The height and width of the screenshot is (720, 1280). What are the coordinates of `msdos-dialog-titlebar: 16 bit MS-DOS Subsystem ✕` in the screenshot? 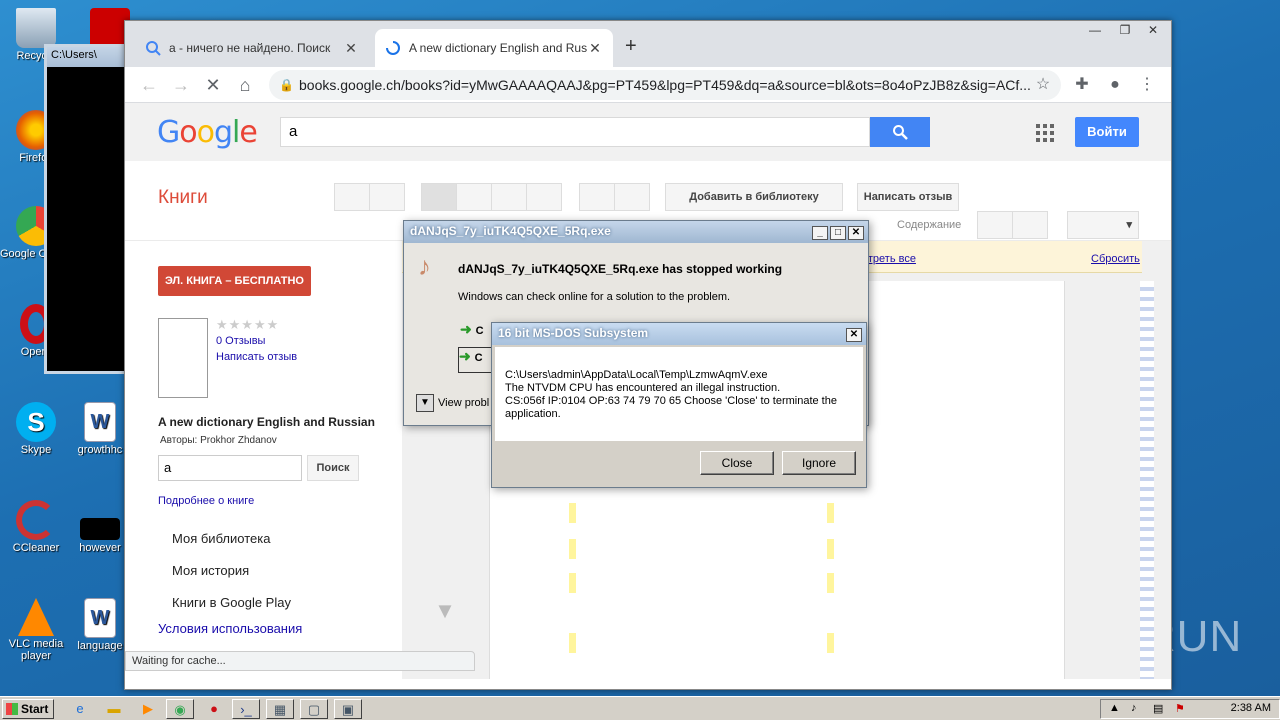 It's located at (679, 334).